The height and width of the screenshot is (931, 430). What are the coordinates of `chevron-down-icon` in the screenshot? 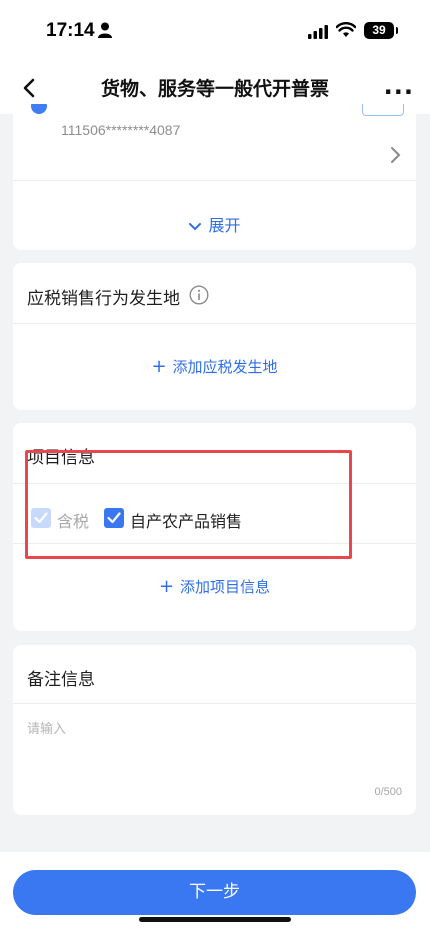 It's located at (195, 226).